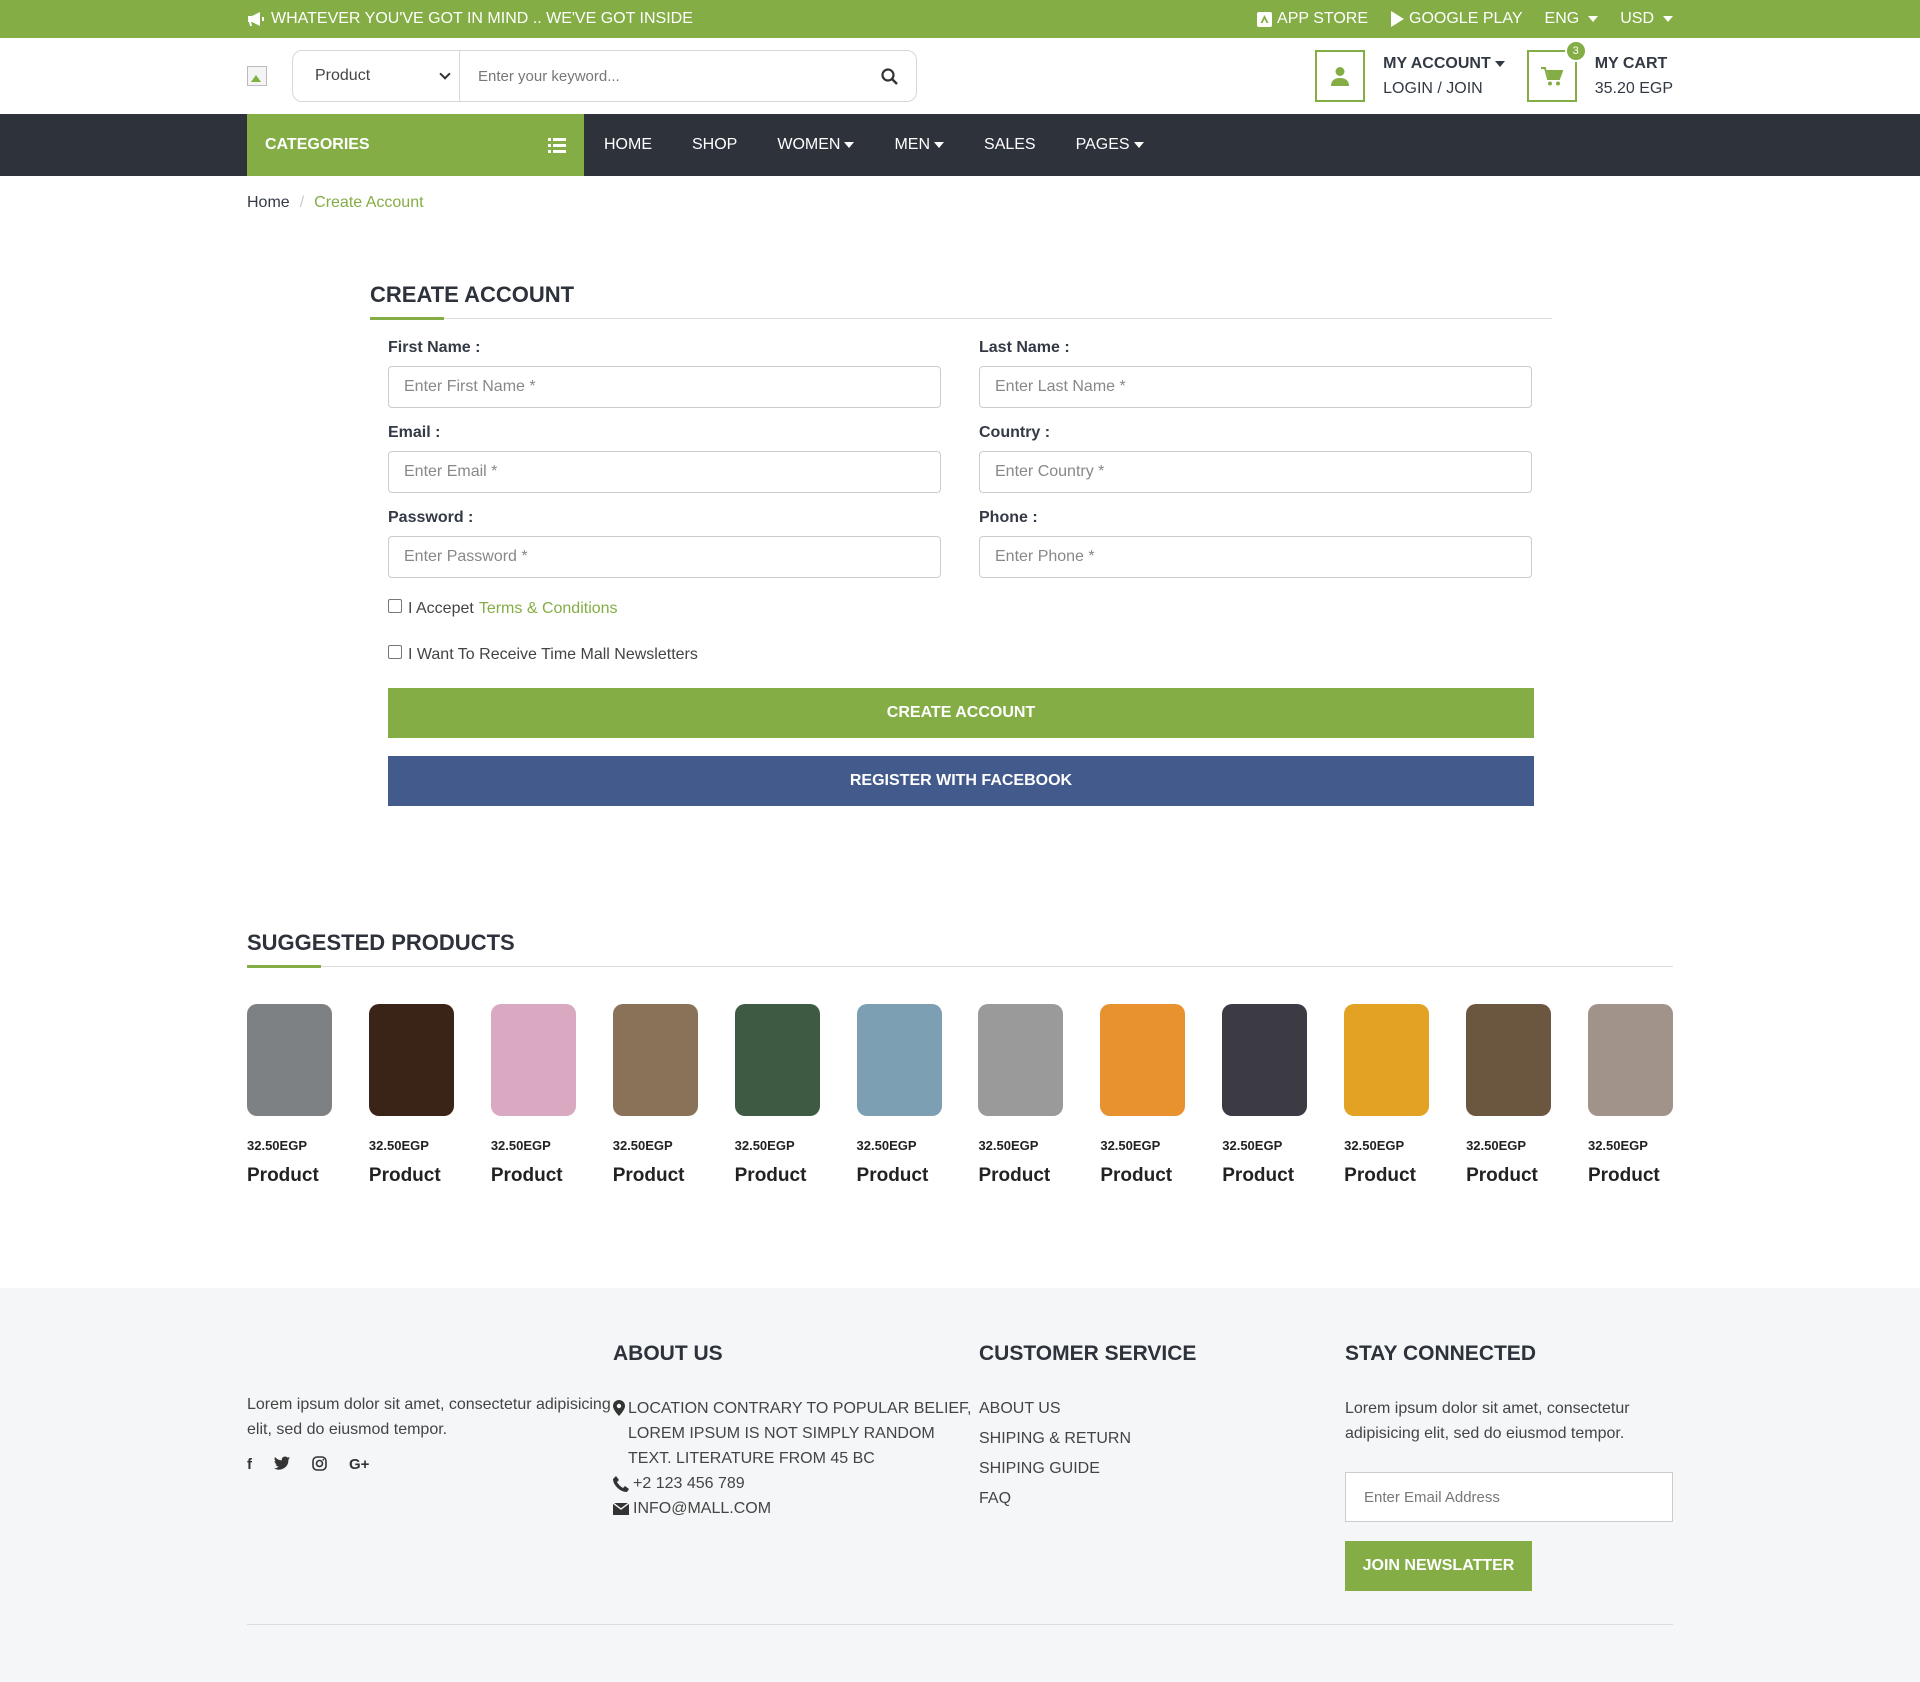 The width and height of the screenshot is (1920, 1682). I want to click on footer-email-text: INFO@MALL.COM, so click(702, 1508).